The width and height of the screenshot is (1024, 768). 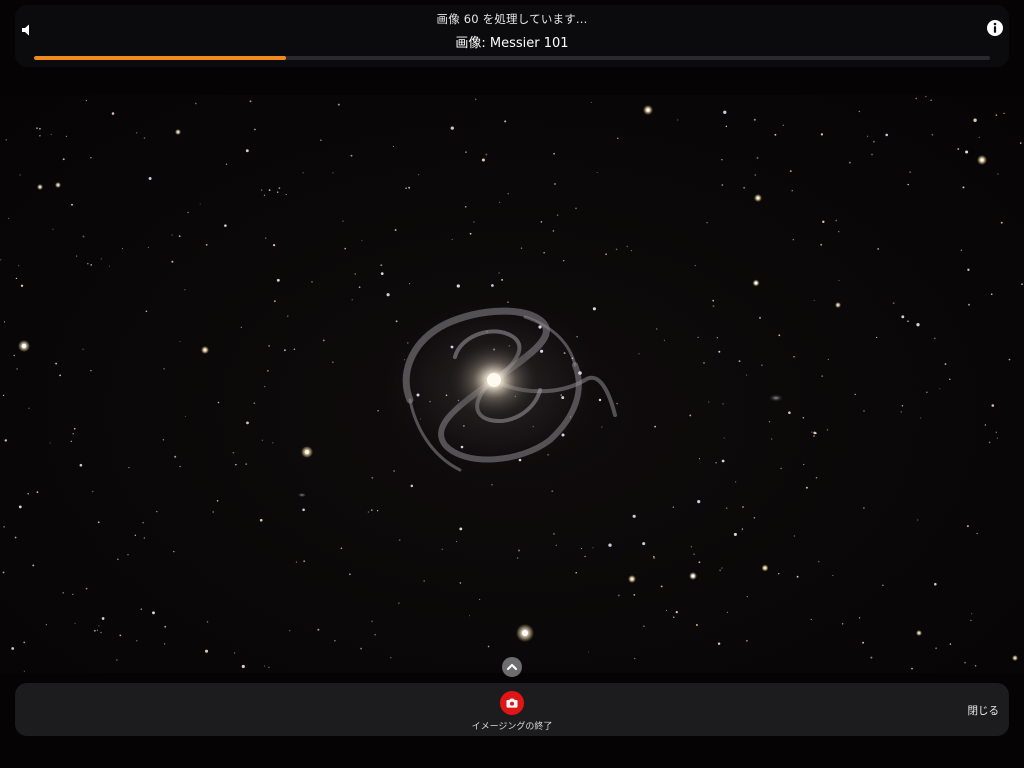 I want to click on close-button: 閉じる, so click(x=984, y=710).